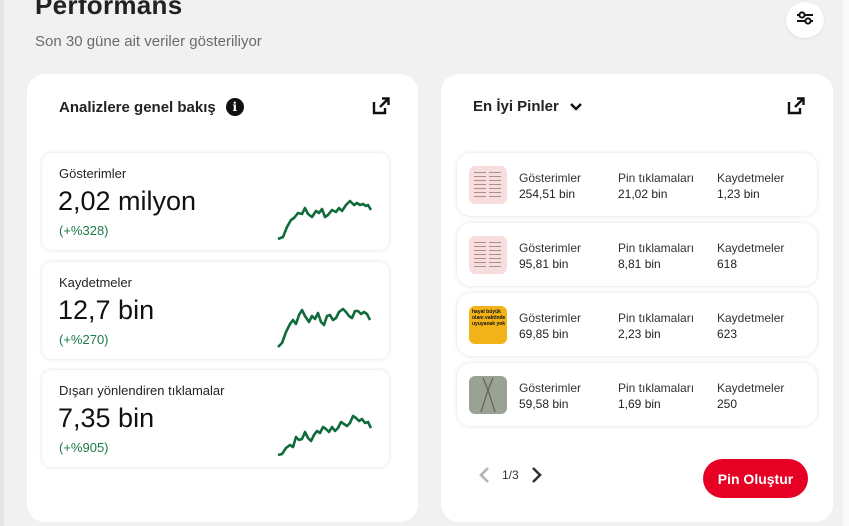 Image resolution: width=849 pixels, height=526 pixels. What do you see at coordinates (656, 186) in the screenshot?
I see `pin-clicks: Pin tıklamaları 21,02 bin` at bounding box center [656, 186].